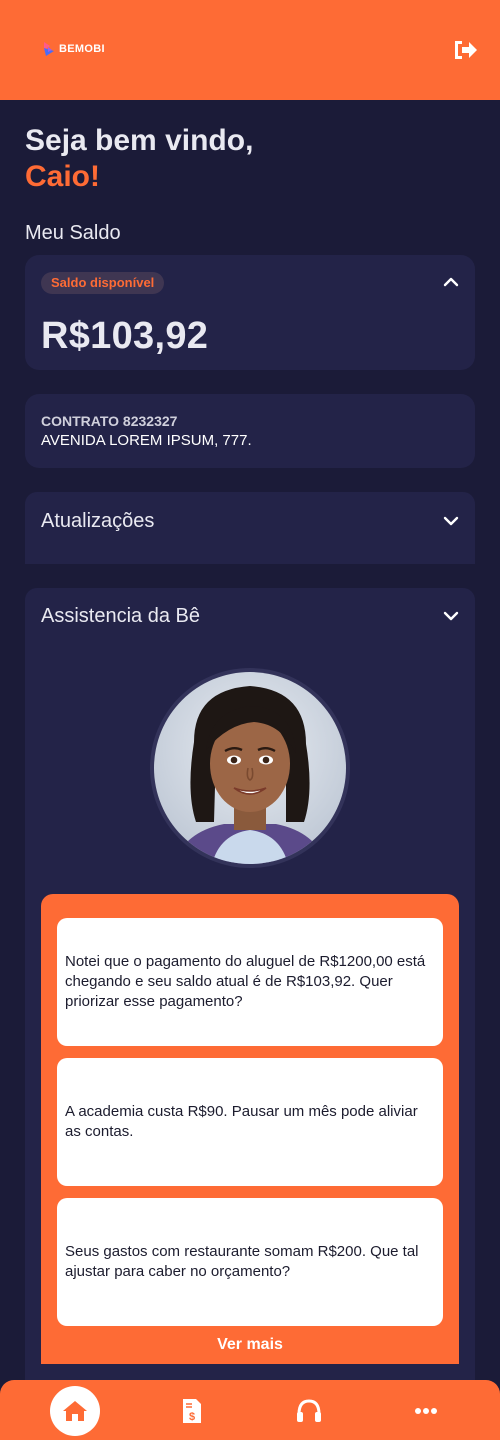 This screenshot has height=1440, width=500. Describe the element at coordinates (62, 176) in the screenshot. I see `user-name: Caio!` at that location.